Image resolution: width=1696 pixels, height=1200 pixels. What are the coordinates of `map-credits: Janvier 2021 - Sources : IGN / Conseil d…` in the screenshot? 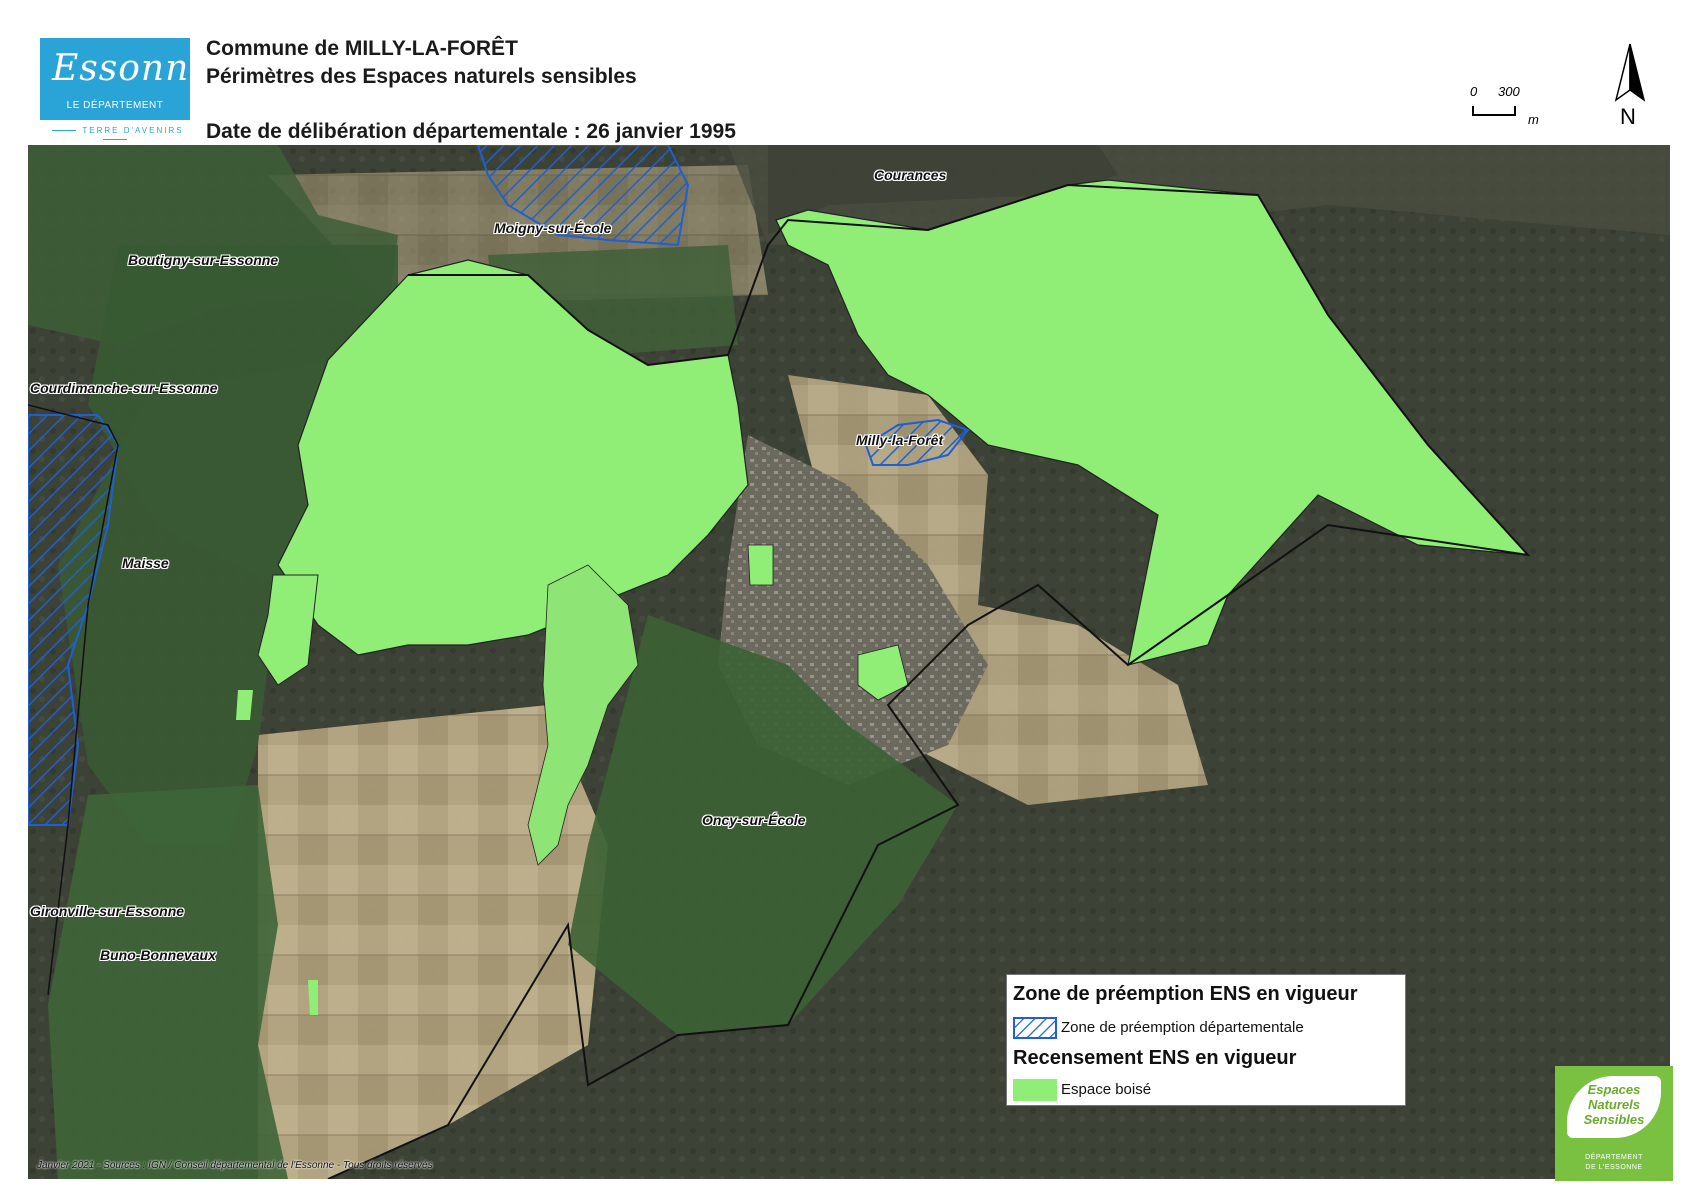 It's located at (235, 1165).